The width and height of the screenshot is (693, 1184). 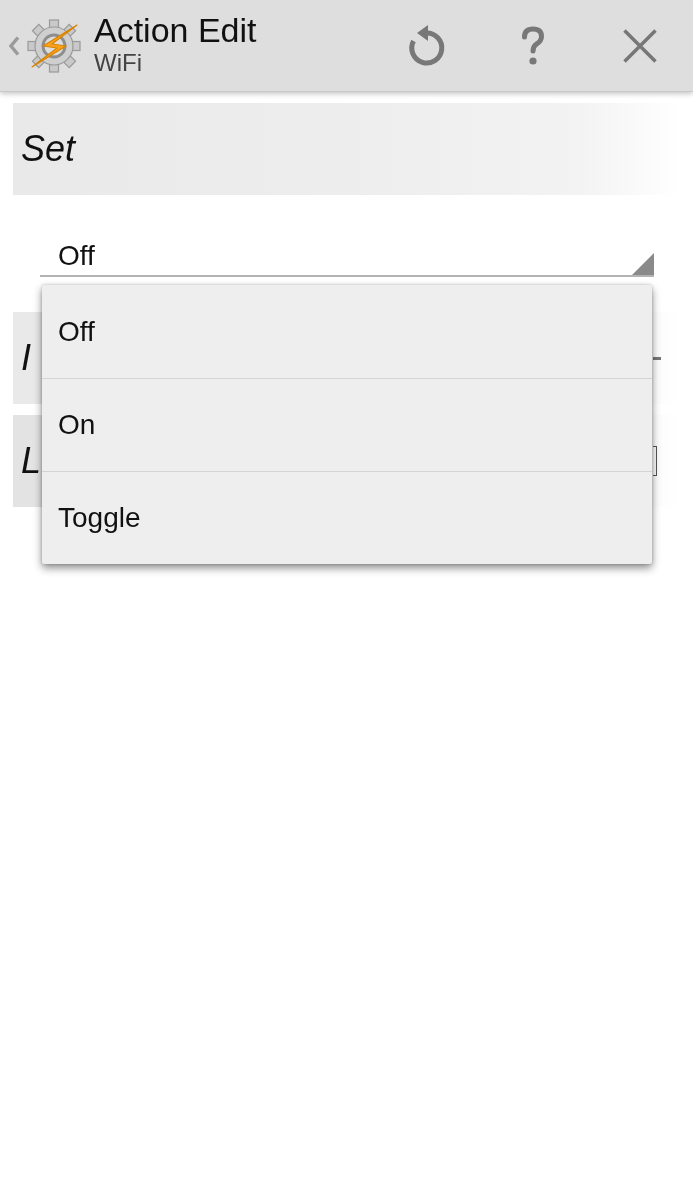 I want to click on dropdown-triangle-icon, so click(x=643, y=264).